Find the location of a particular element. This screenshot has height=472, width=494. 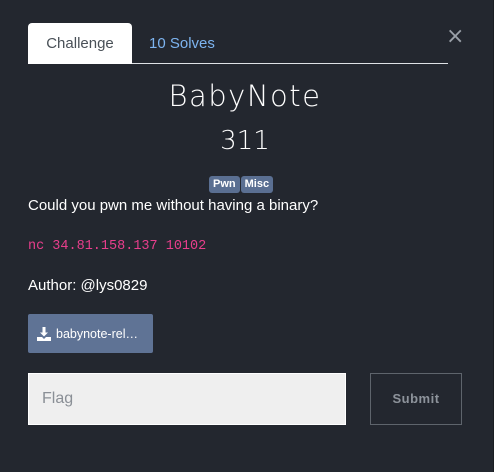

close-icon: × is located at coordinates (455, 37).